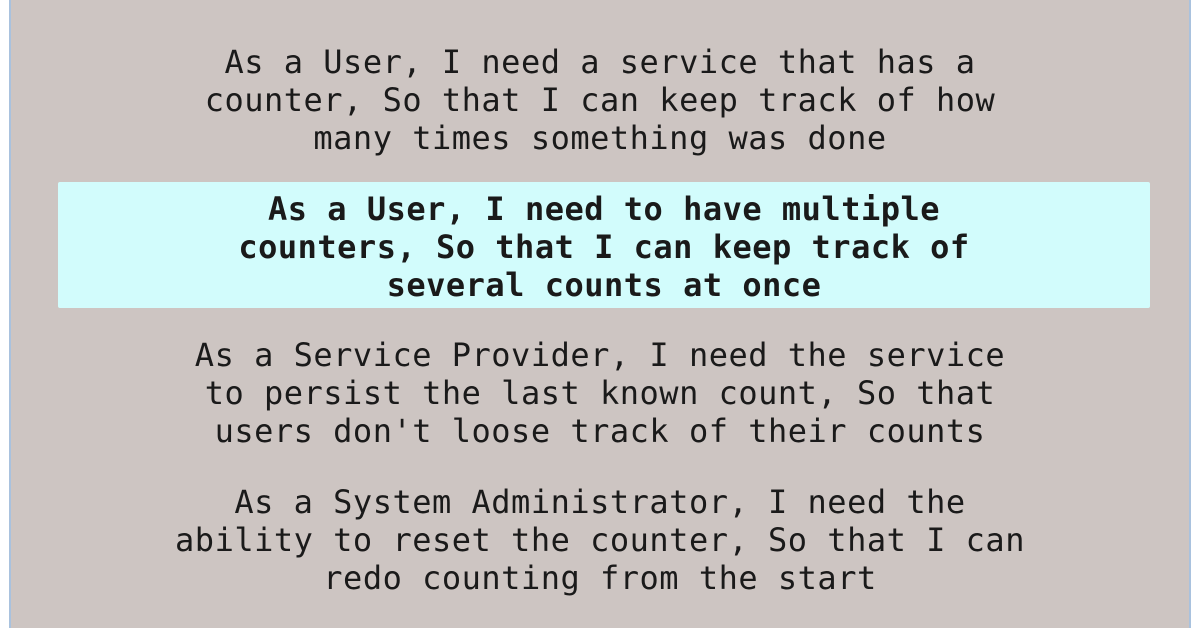 The image size is (1200, 630). I want to click on story-line: redo counting from the start, so click(600, 578).